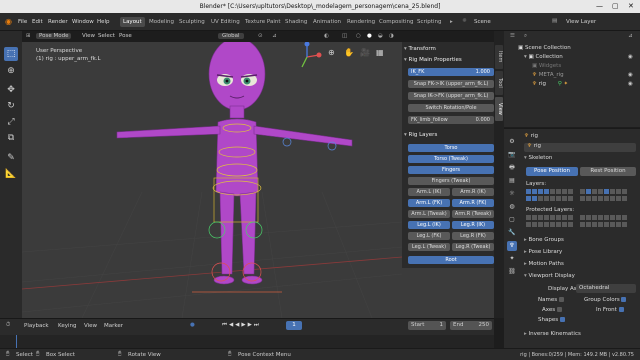 The image size is (640, 360). Describe the element at coordinates (11, 71) in the screenshot. I see `cursor-tool-icon: ⊕` at that location.